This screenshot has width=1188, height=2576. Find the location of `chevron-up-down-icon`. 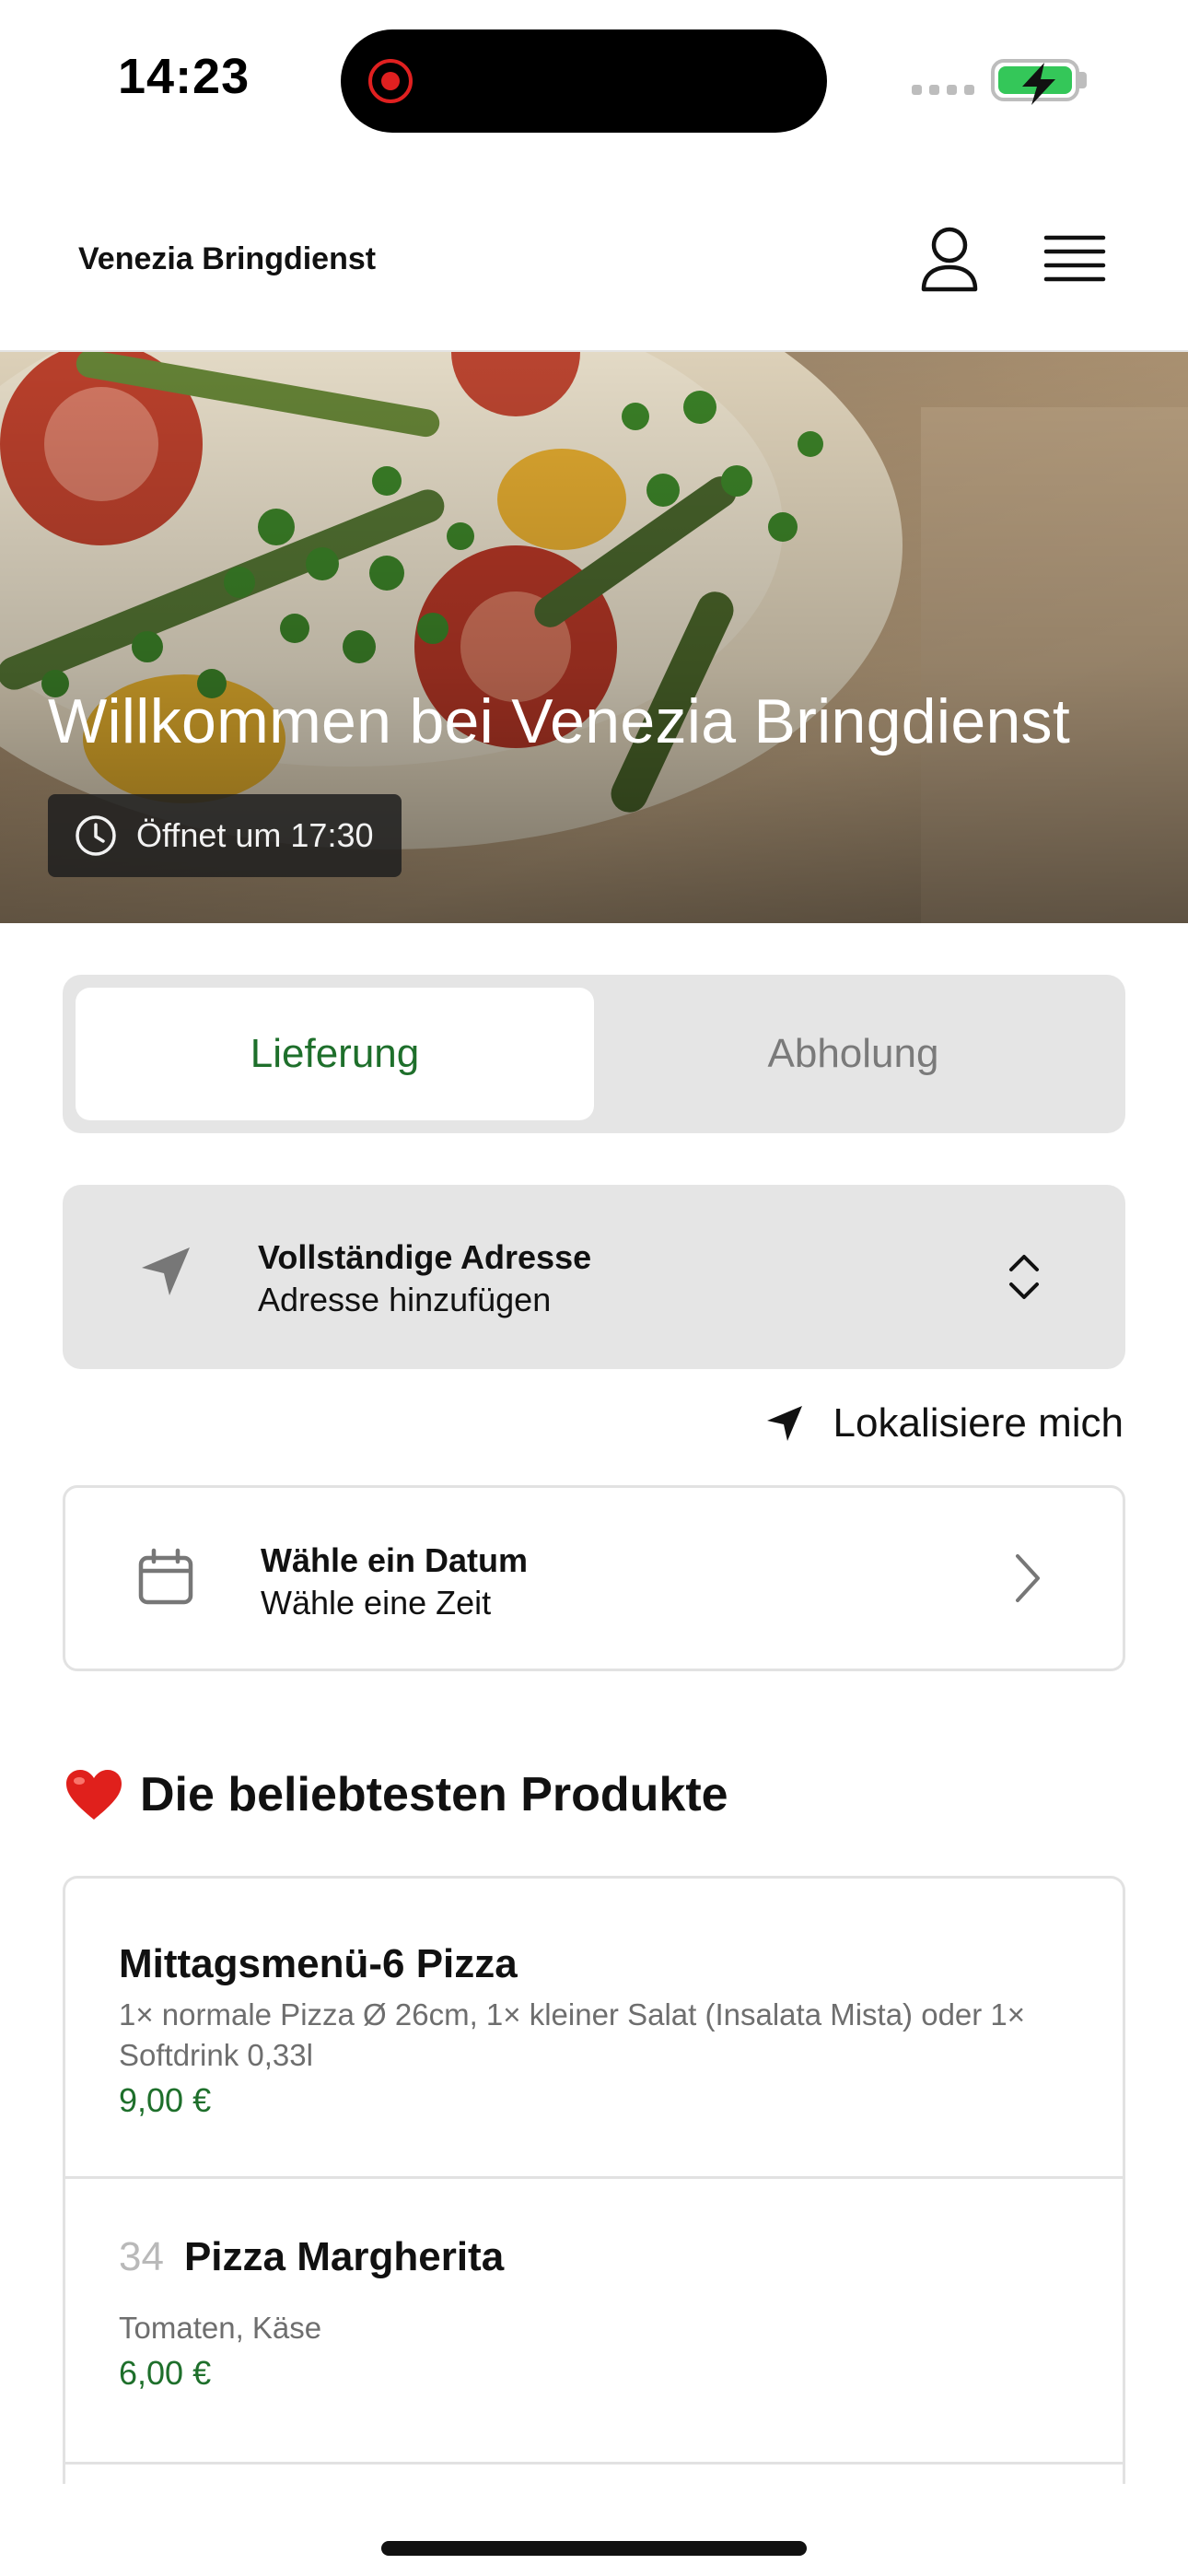

chevron-up-down-icon is located at coordinates (1024, 1277).